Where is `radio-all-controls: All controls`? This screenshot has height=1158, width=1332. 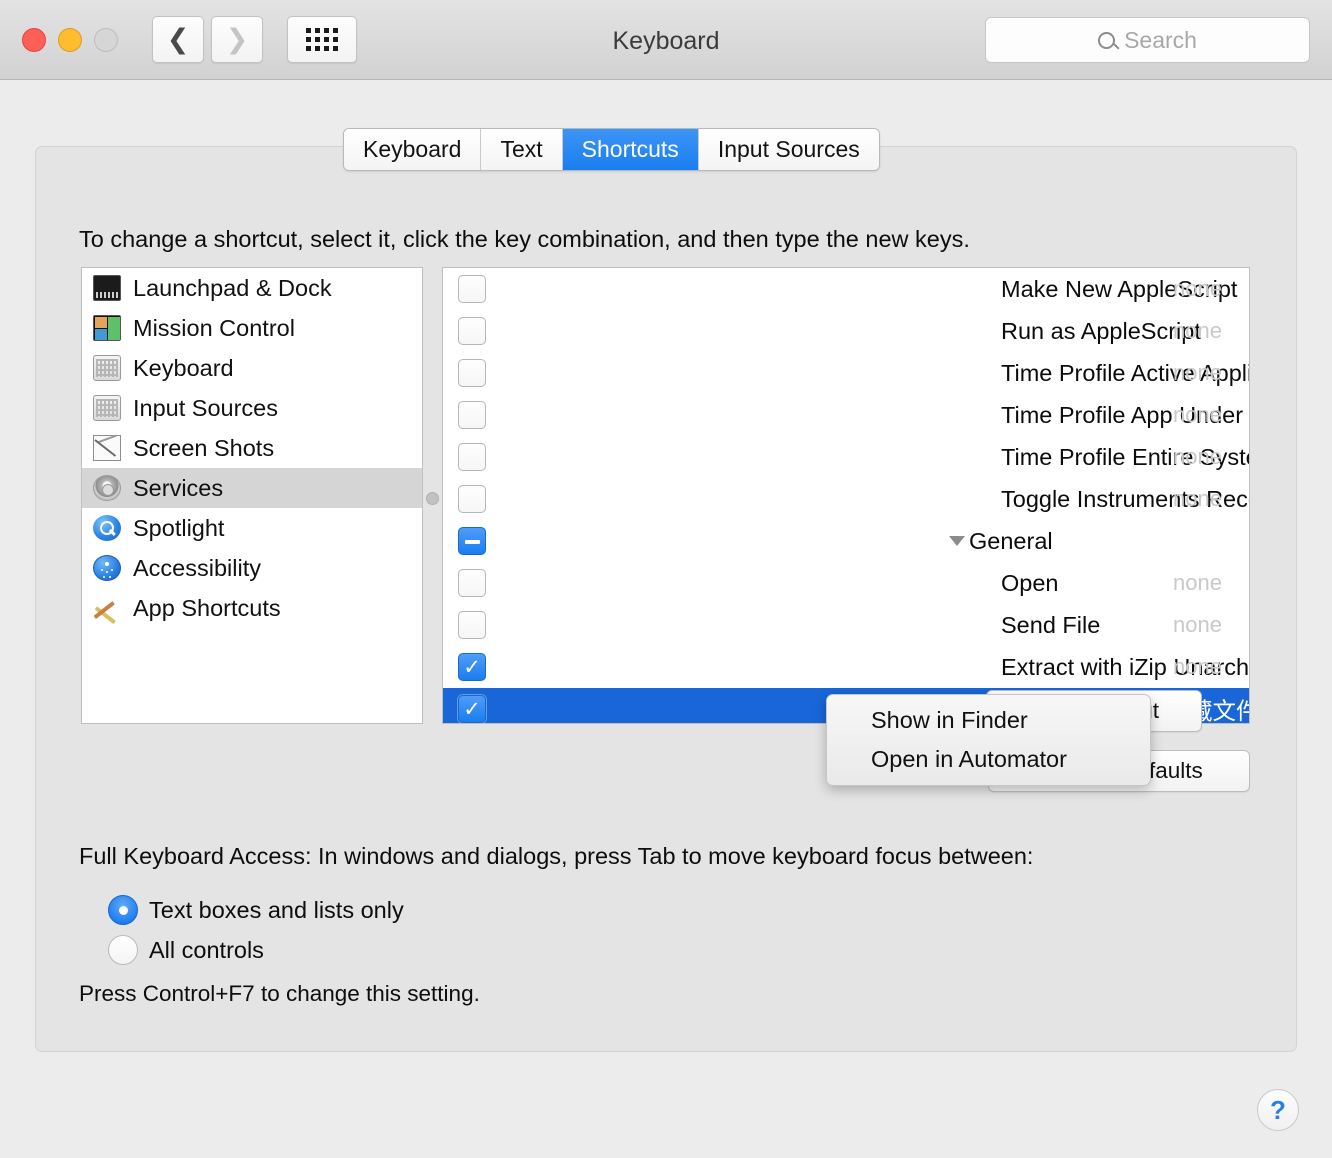 radio-all-controls: All controls is located at coordinates (256, 950).